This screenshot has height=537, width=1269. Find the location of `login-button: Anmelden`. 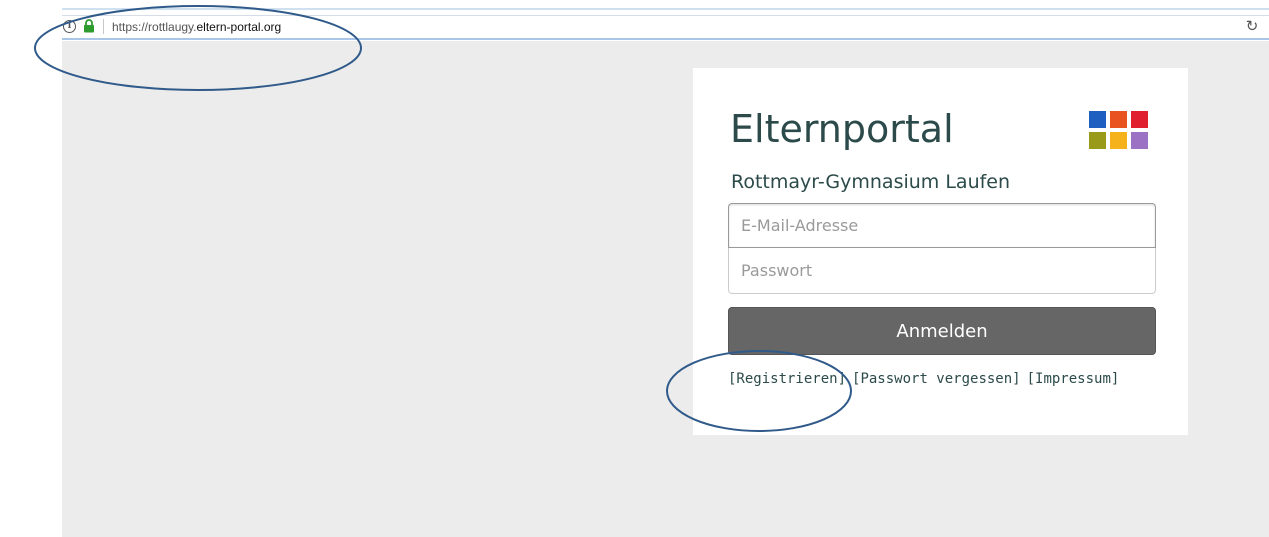

login-button: Anmelden is located at coordinates (942, 331).